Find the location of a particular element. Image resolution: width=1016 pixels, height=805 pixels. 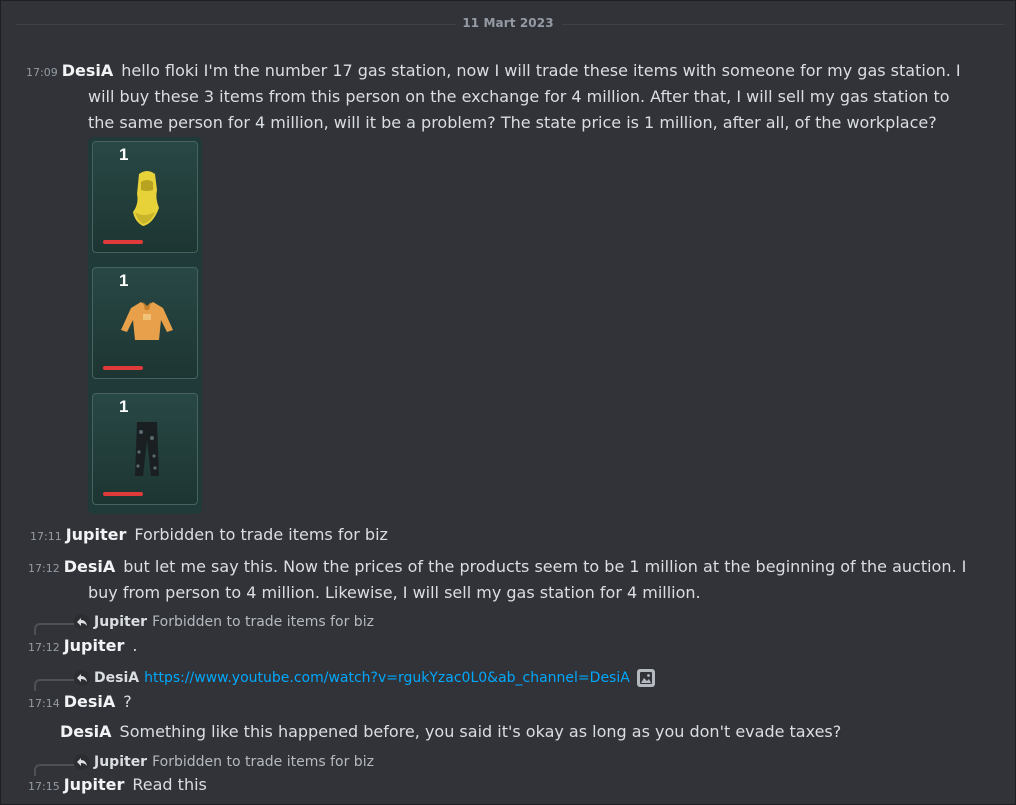

yellow-balaclava-icon is located at coordinates (146, 198).